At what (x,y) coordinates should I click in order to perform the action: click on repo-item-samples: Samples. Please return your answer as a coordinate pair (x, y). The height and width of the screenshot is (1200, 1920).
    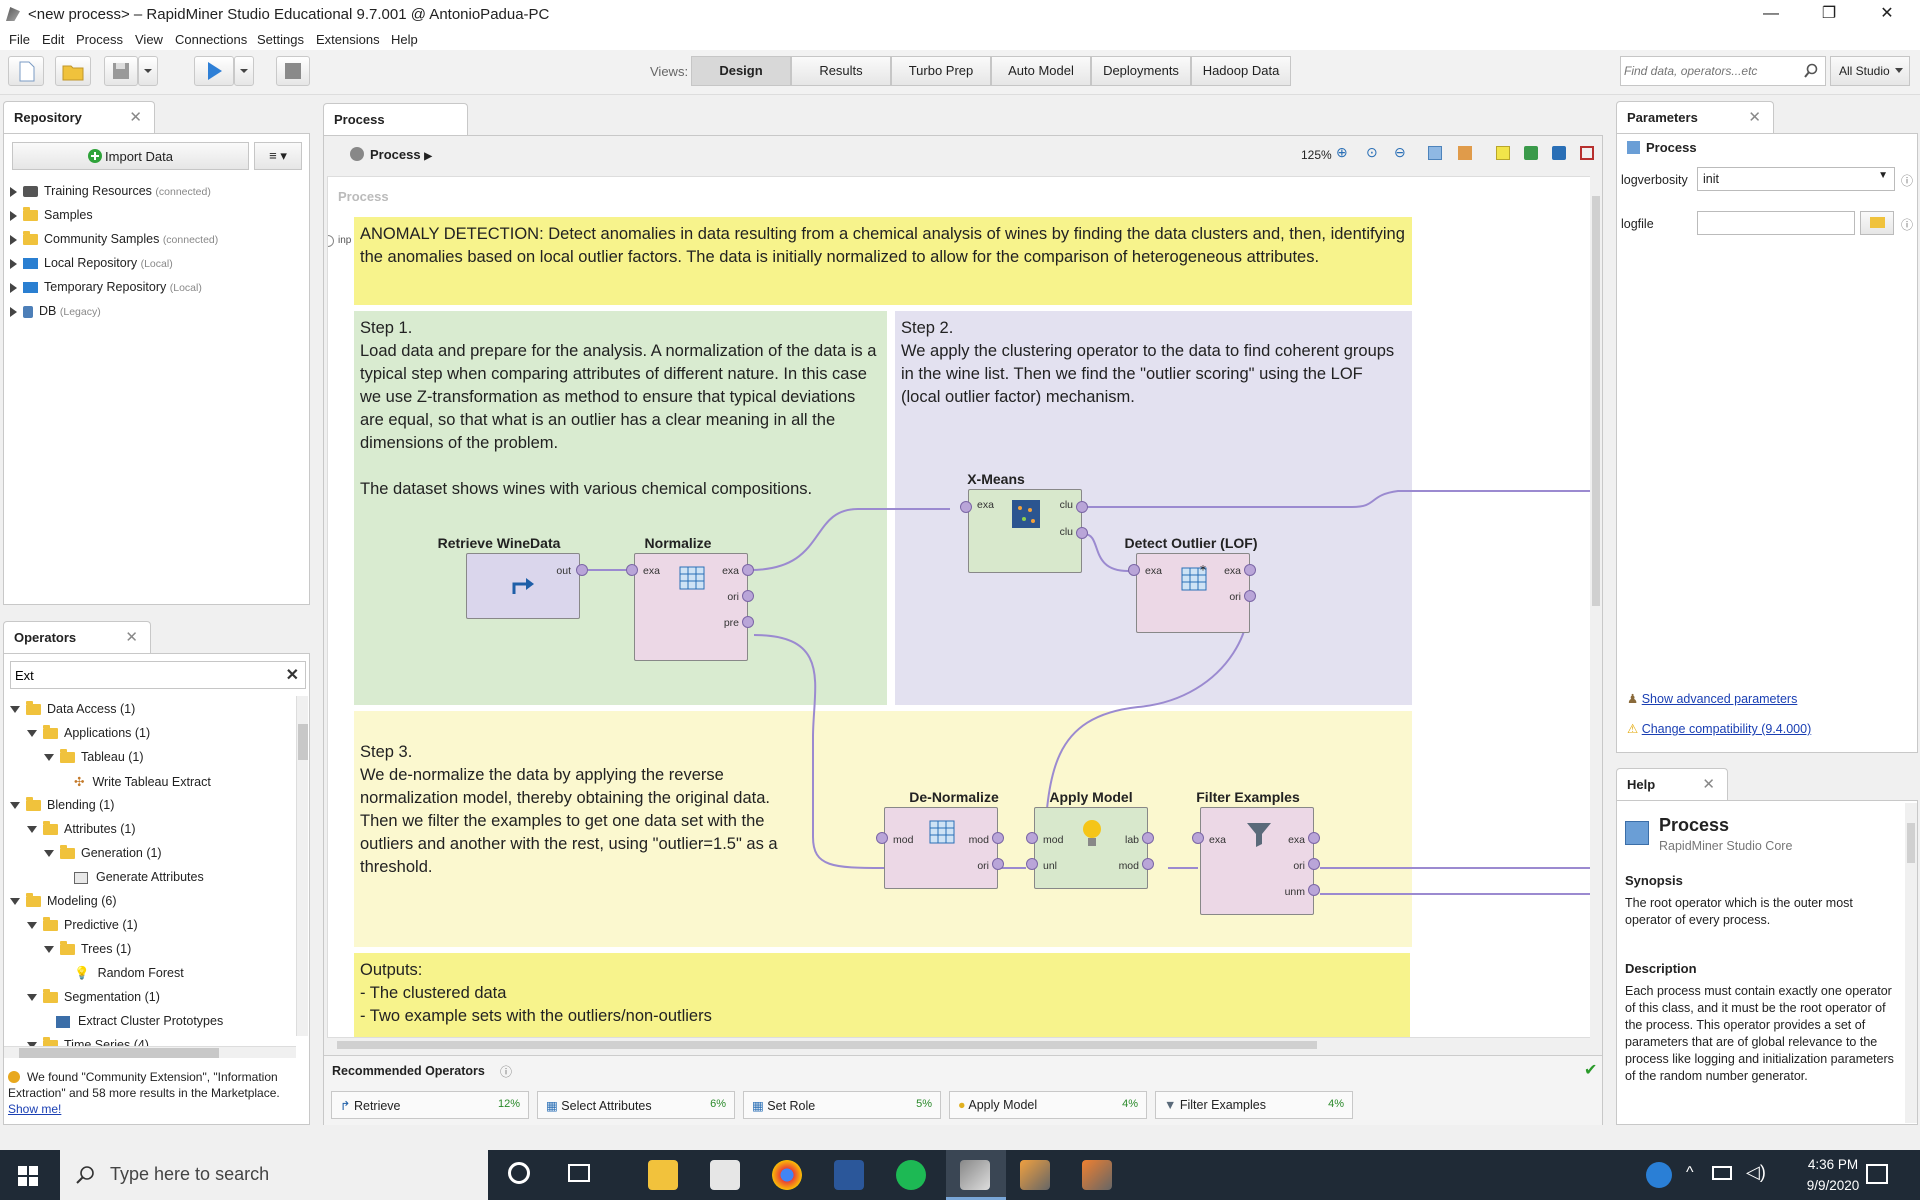
    Looking at the image, I should click on (51, 214).